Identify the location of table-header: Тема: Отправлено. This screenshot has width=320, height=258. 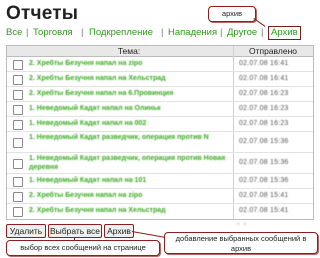
(160, 51).